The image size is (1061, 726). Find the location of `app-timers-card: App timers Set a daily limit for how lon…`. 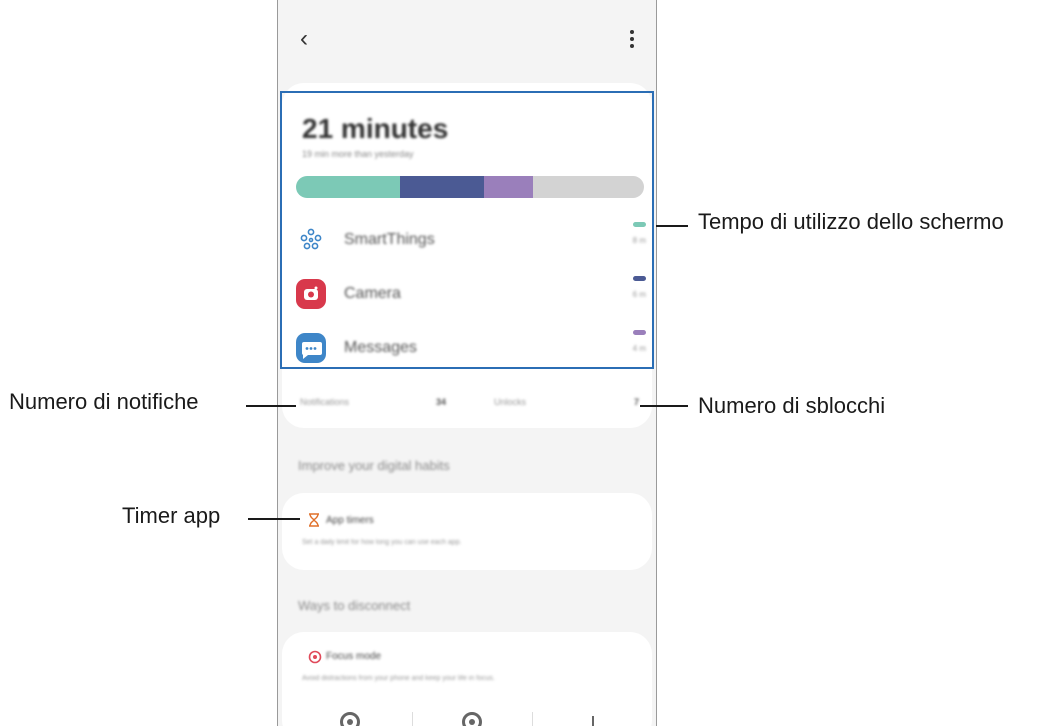

app-timers-card: App timers Set a daily limit for how lon… is located at coordinates (467, 531).